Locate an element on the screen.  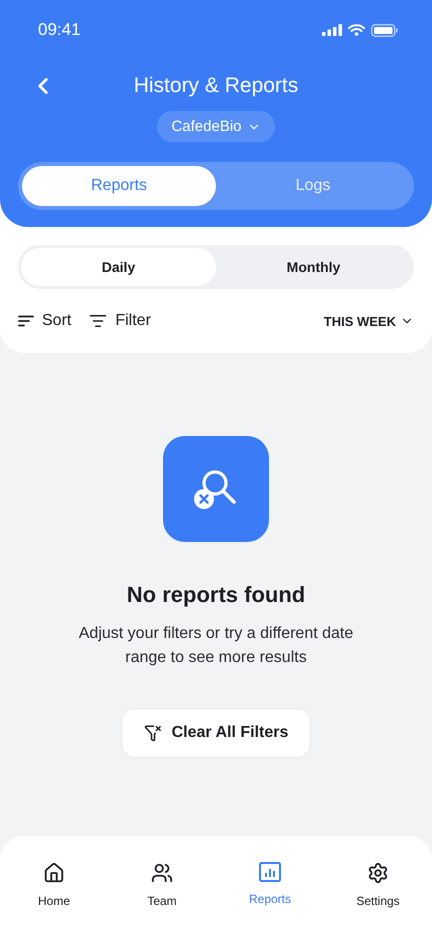
clear-filters-button: Clear All Filters is located at coordinates (216, 733).